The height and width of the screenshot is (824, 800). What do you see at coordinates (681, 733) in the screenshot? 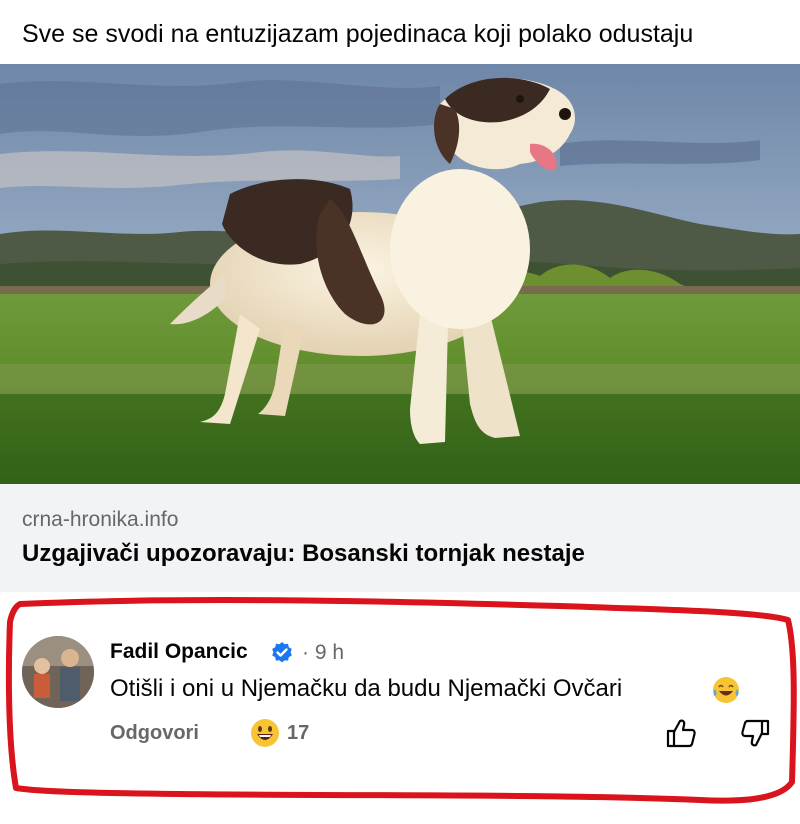
I see `thumbs-up-icon` at bounding box center [681, 733].